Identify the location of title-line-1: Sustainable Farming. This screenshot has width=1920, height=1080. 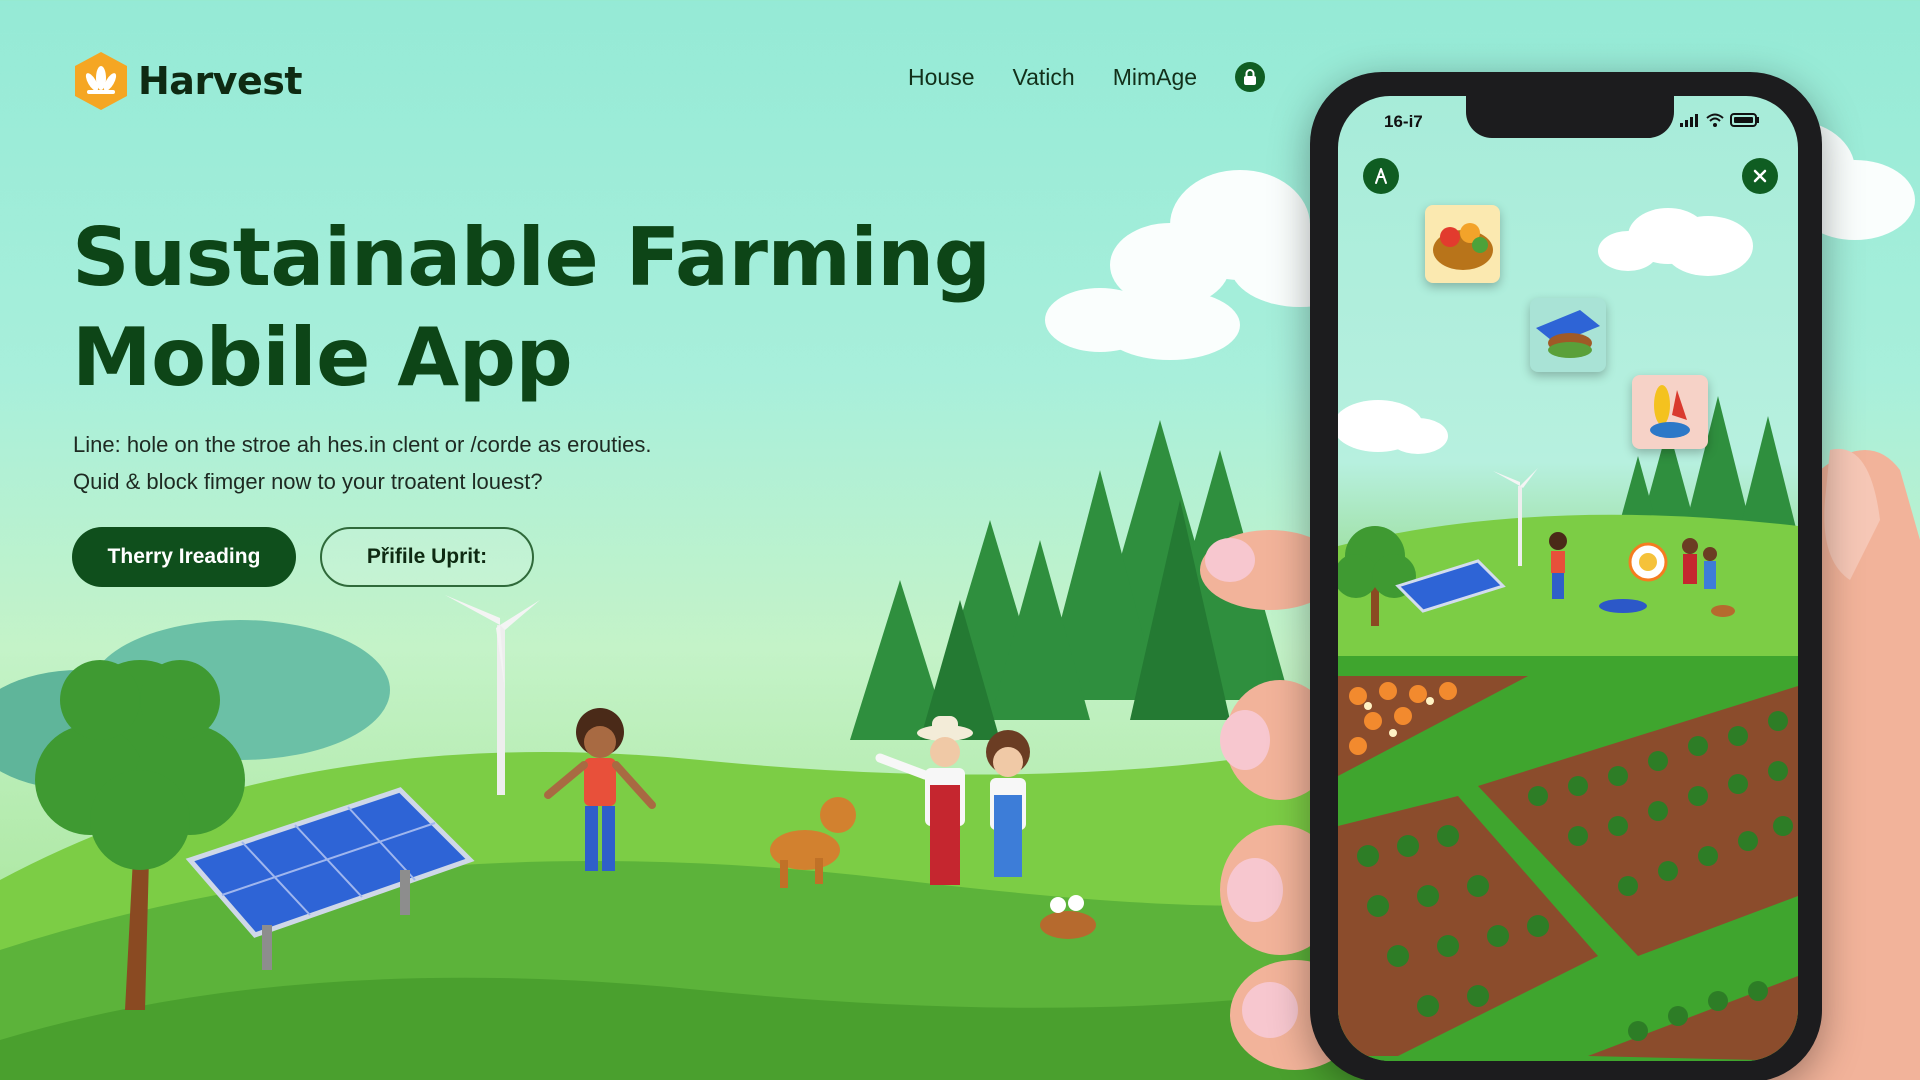
(531, 257).